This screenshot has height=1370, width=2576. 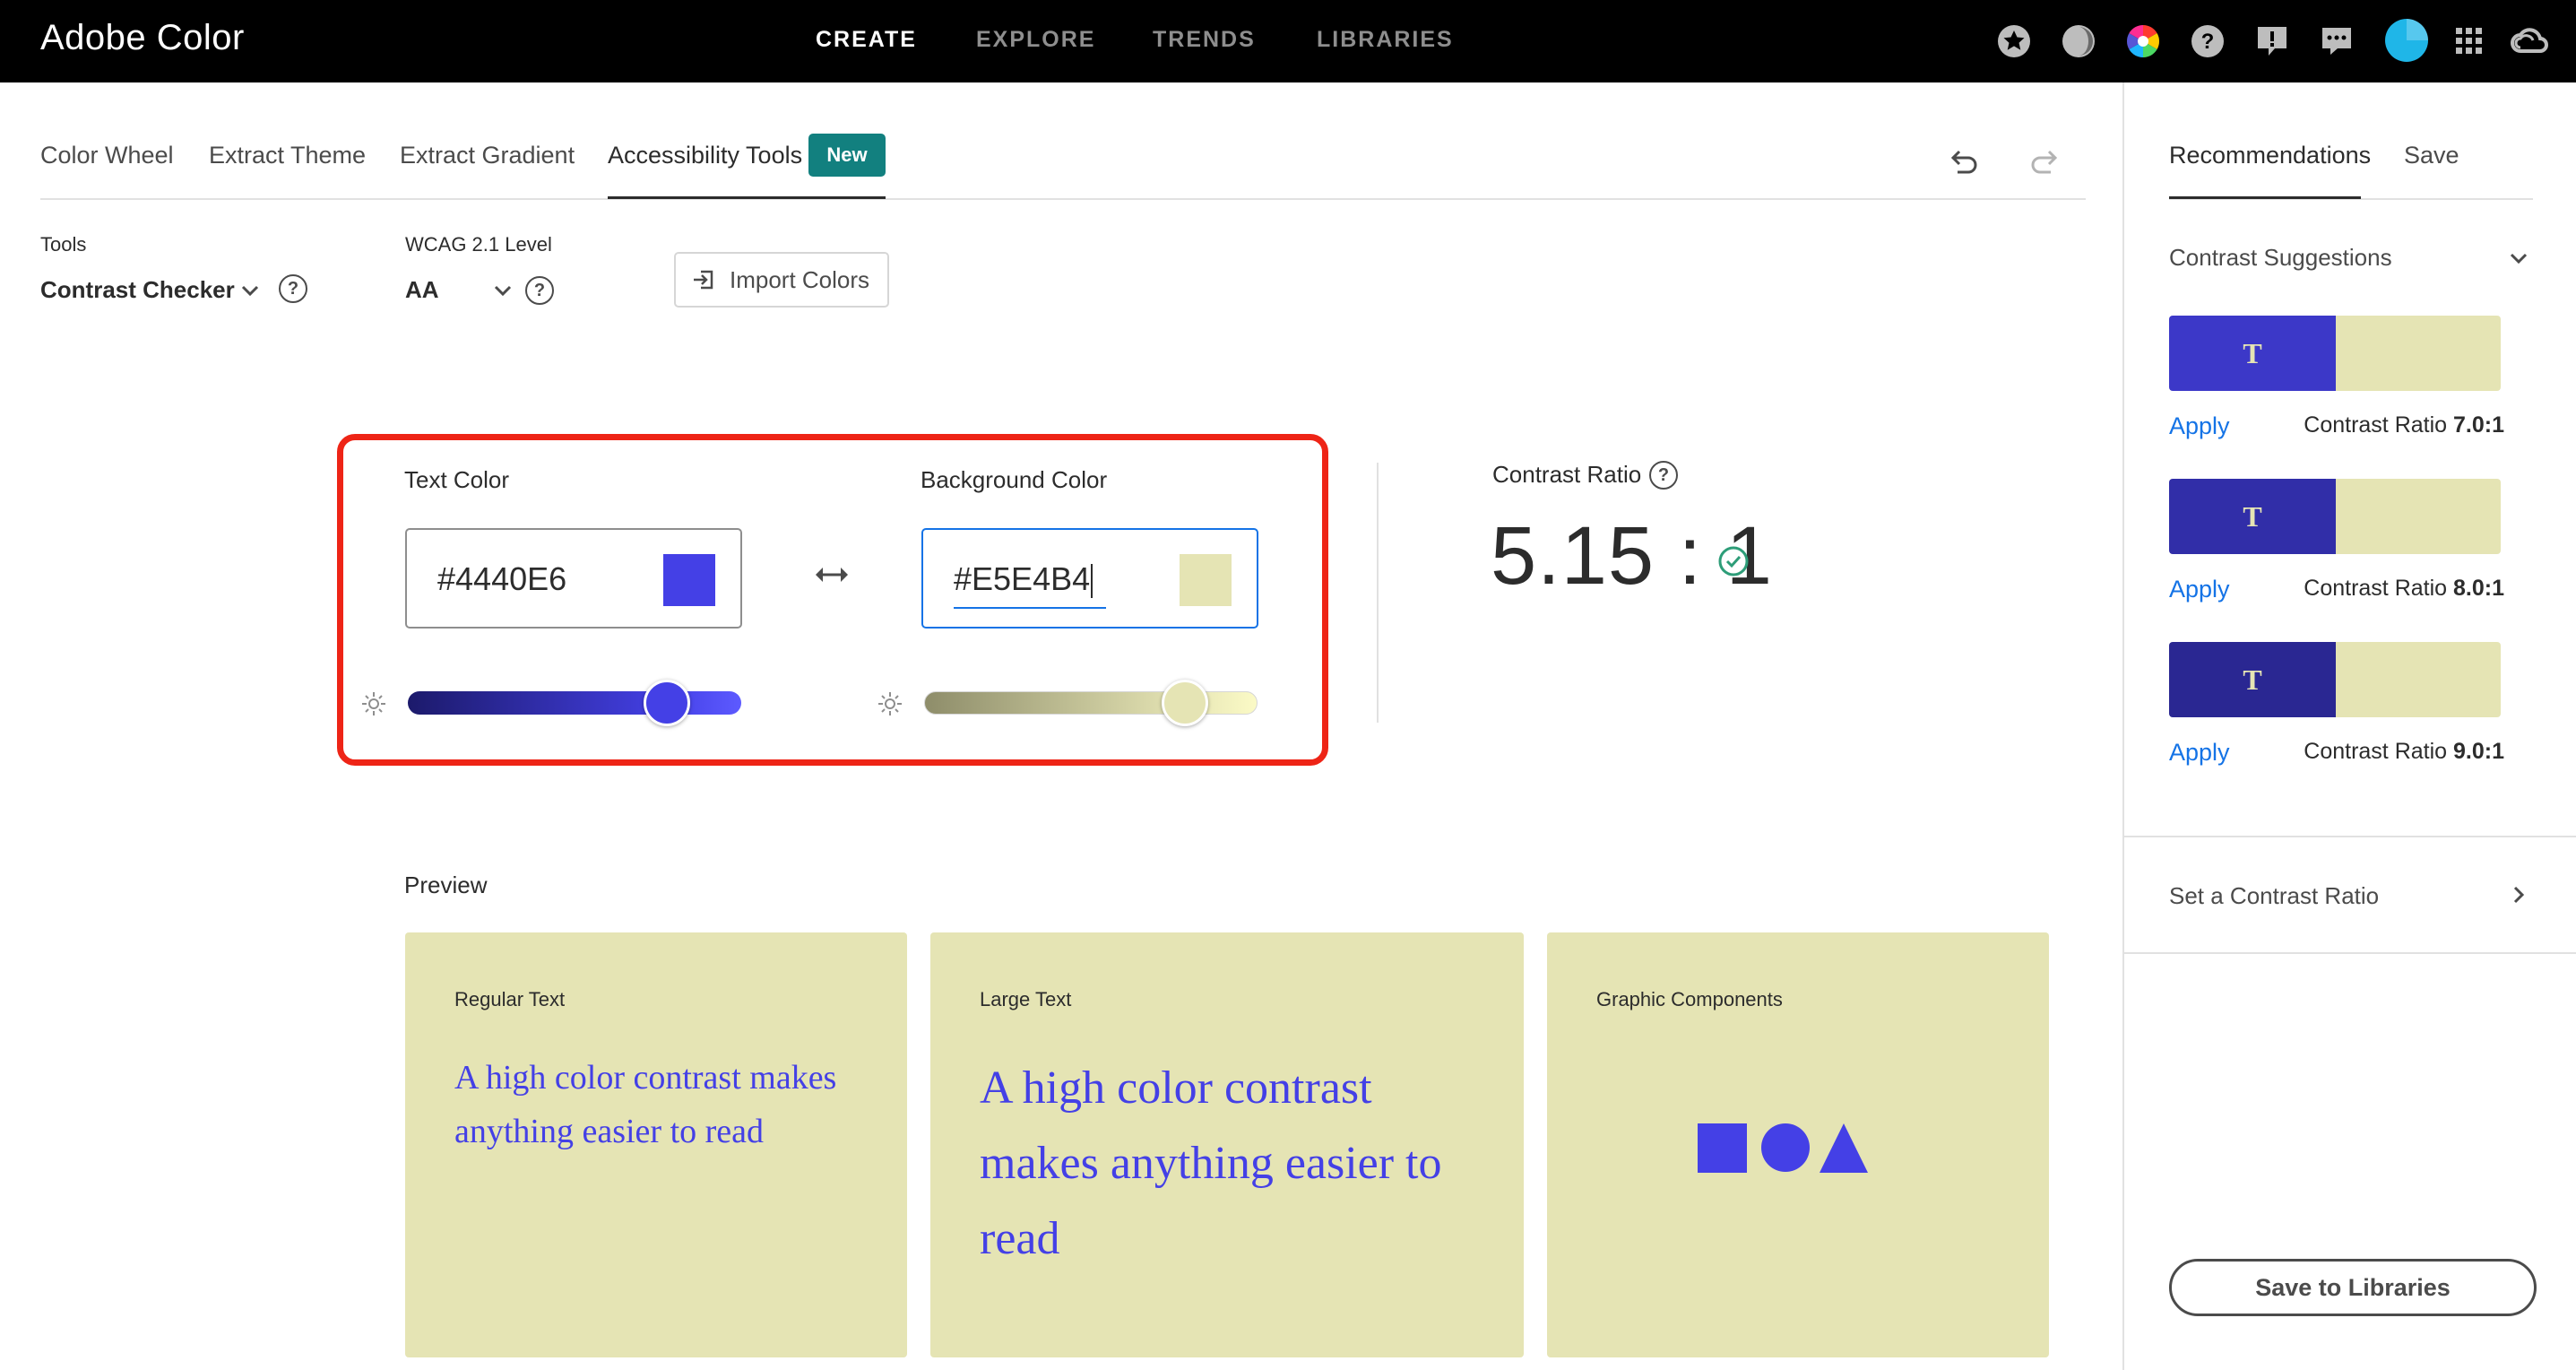 What do you see at coordinates (287, 155) in the screenshot?
I see `tab-extract-theme: Extract Theme` at bounding box center [287, 155].